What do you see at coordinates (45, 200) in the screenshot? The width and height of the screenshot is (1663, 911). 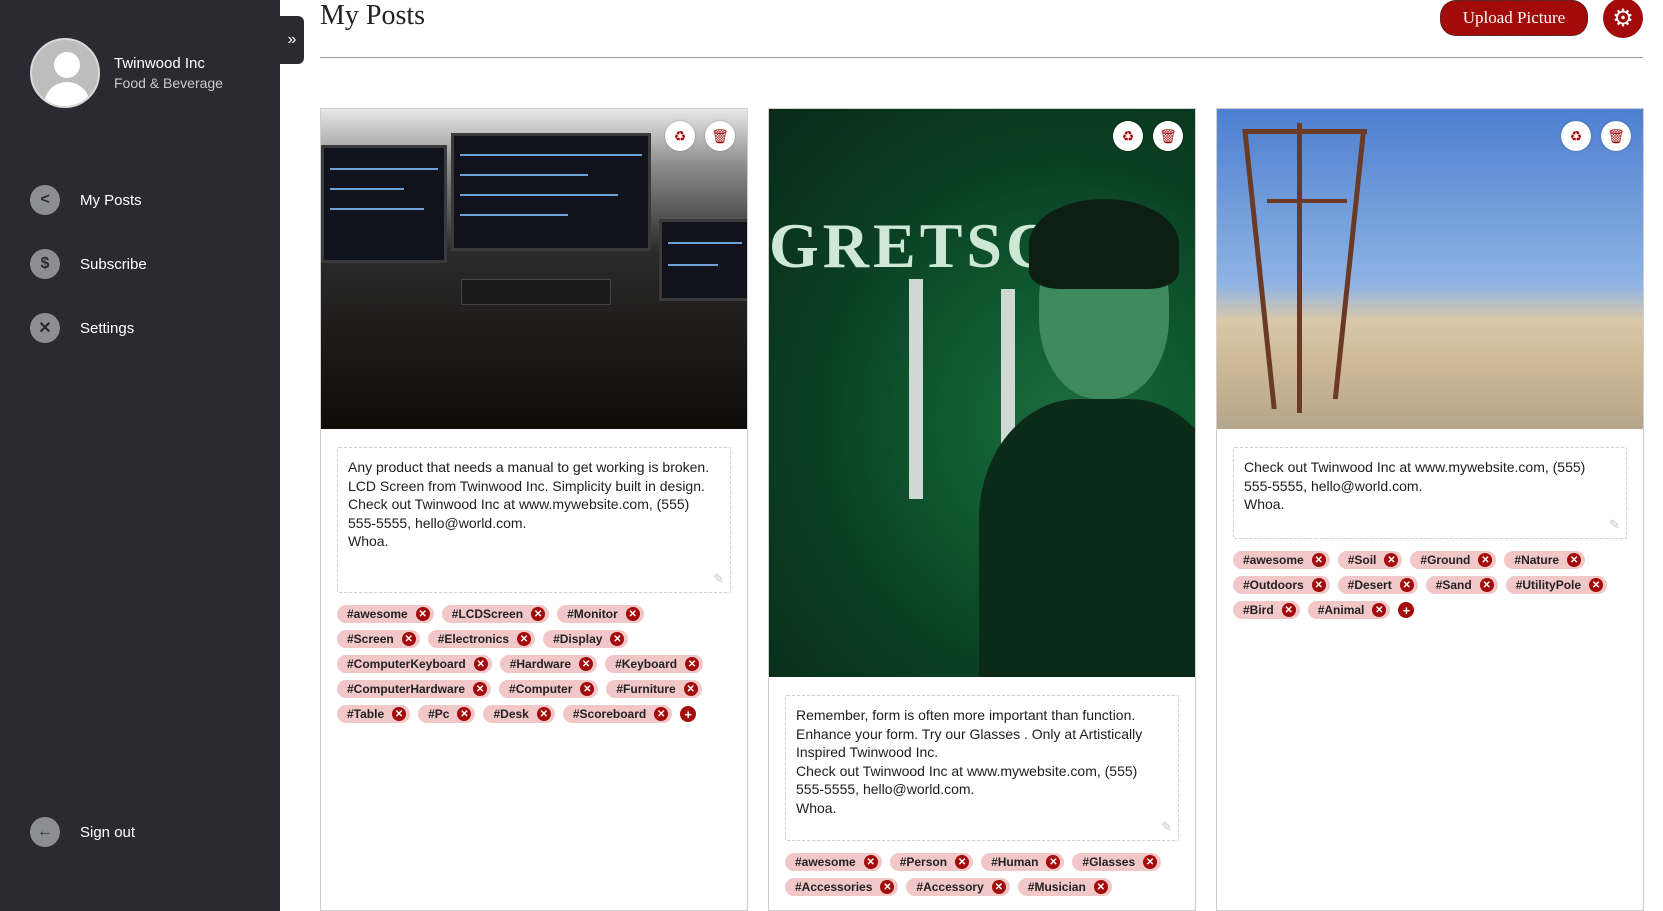 I see `share-icon: <` at bounding box center [45, 200].